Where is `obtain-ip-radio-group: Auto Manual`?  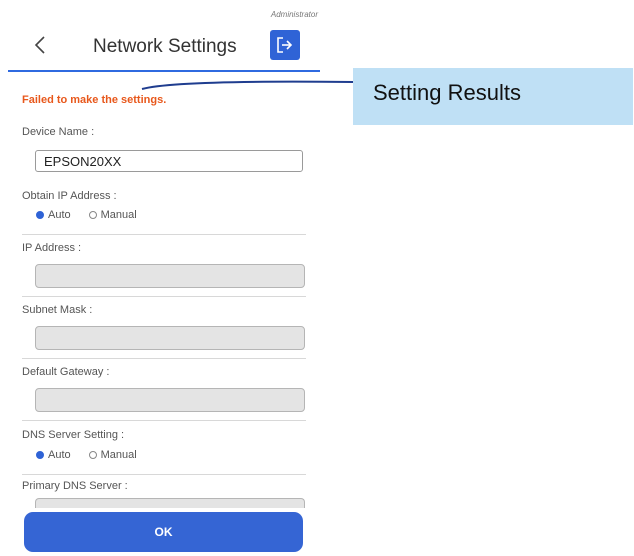 obtain-ip-radio-group: Auto Manual is located at coordinates (95, 215).